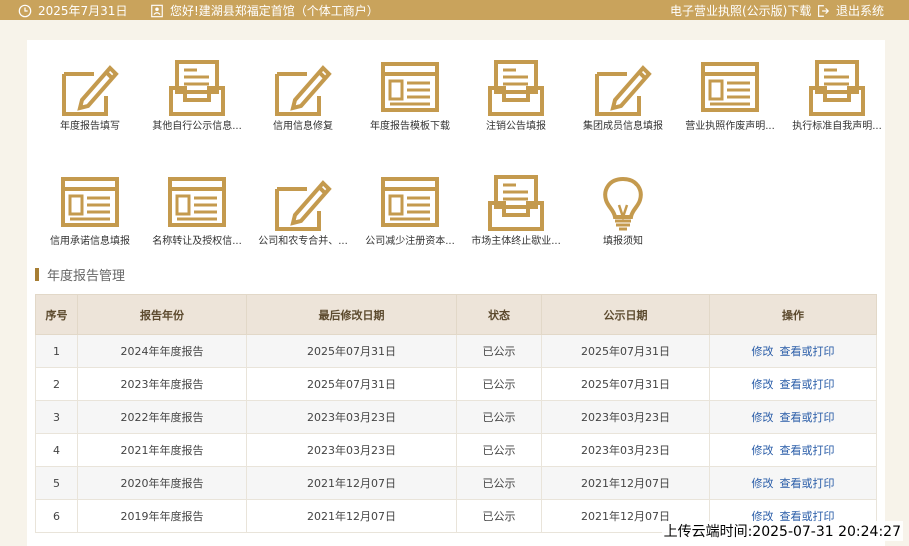  What do you see at coordinates (623, 239) in the screenshot?
I see `function-tile-label: 填报须知` at bounding box center [623, 239].